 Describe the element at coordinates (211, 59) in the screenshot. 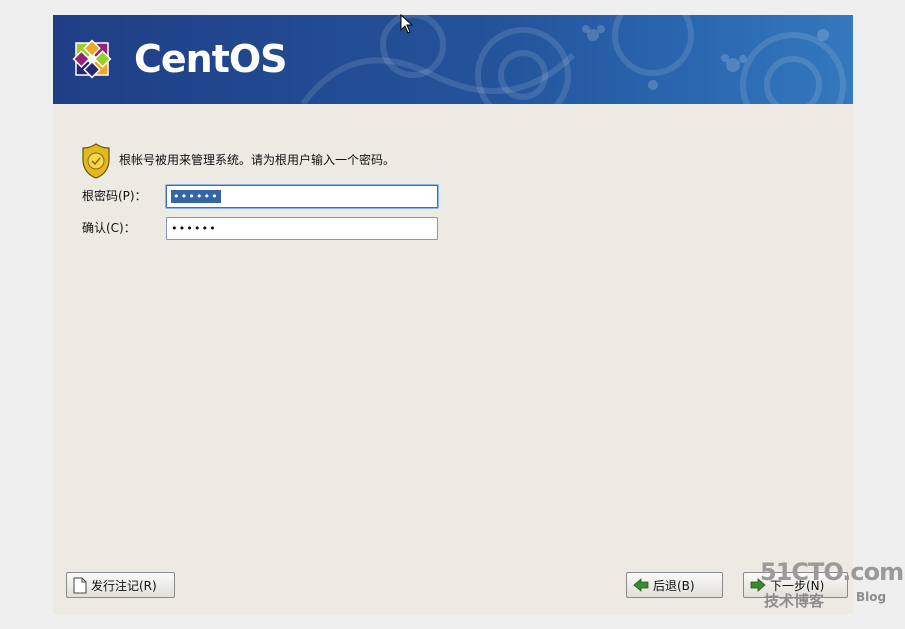

I see `centos-logo-text: CentOS` at that location.